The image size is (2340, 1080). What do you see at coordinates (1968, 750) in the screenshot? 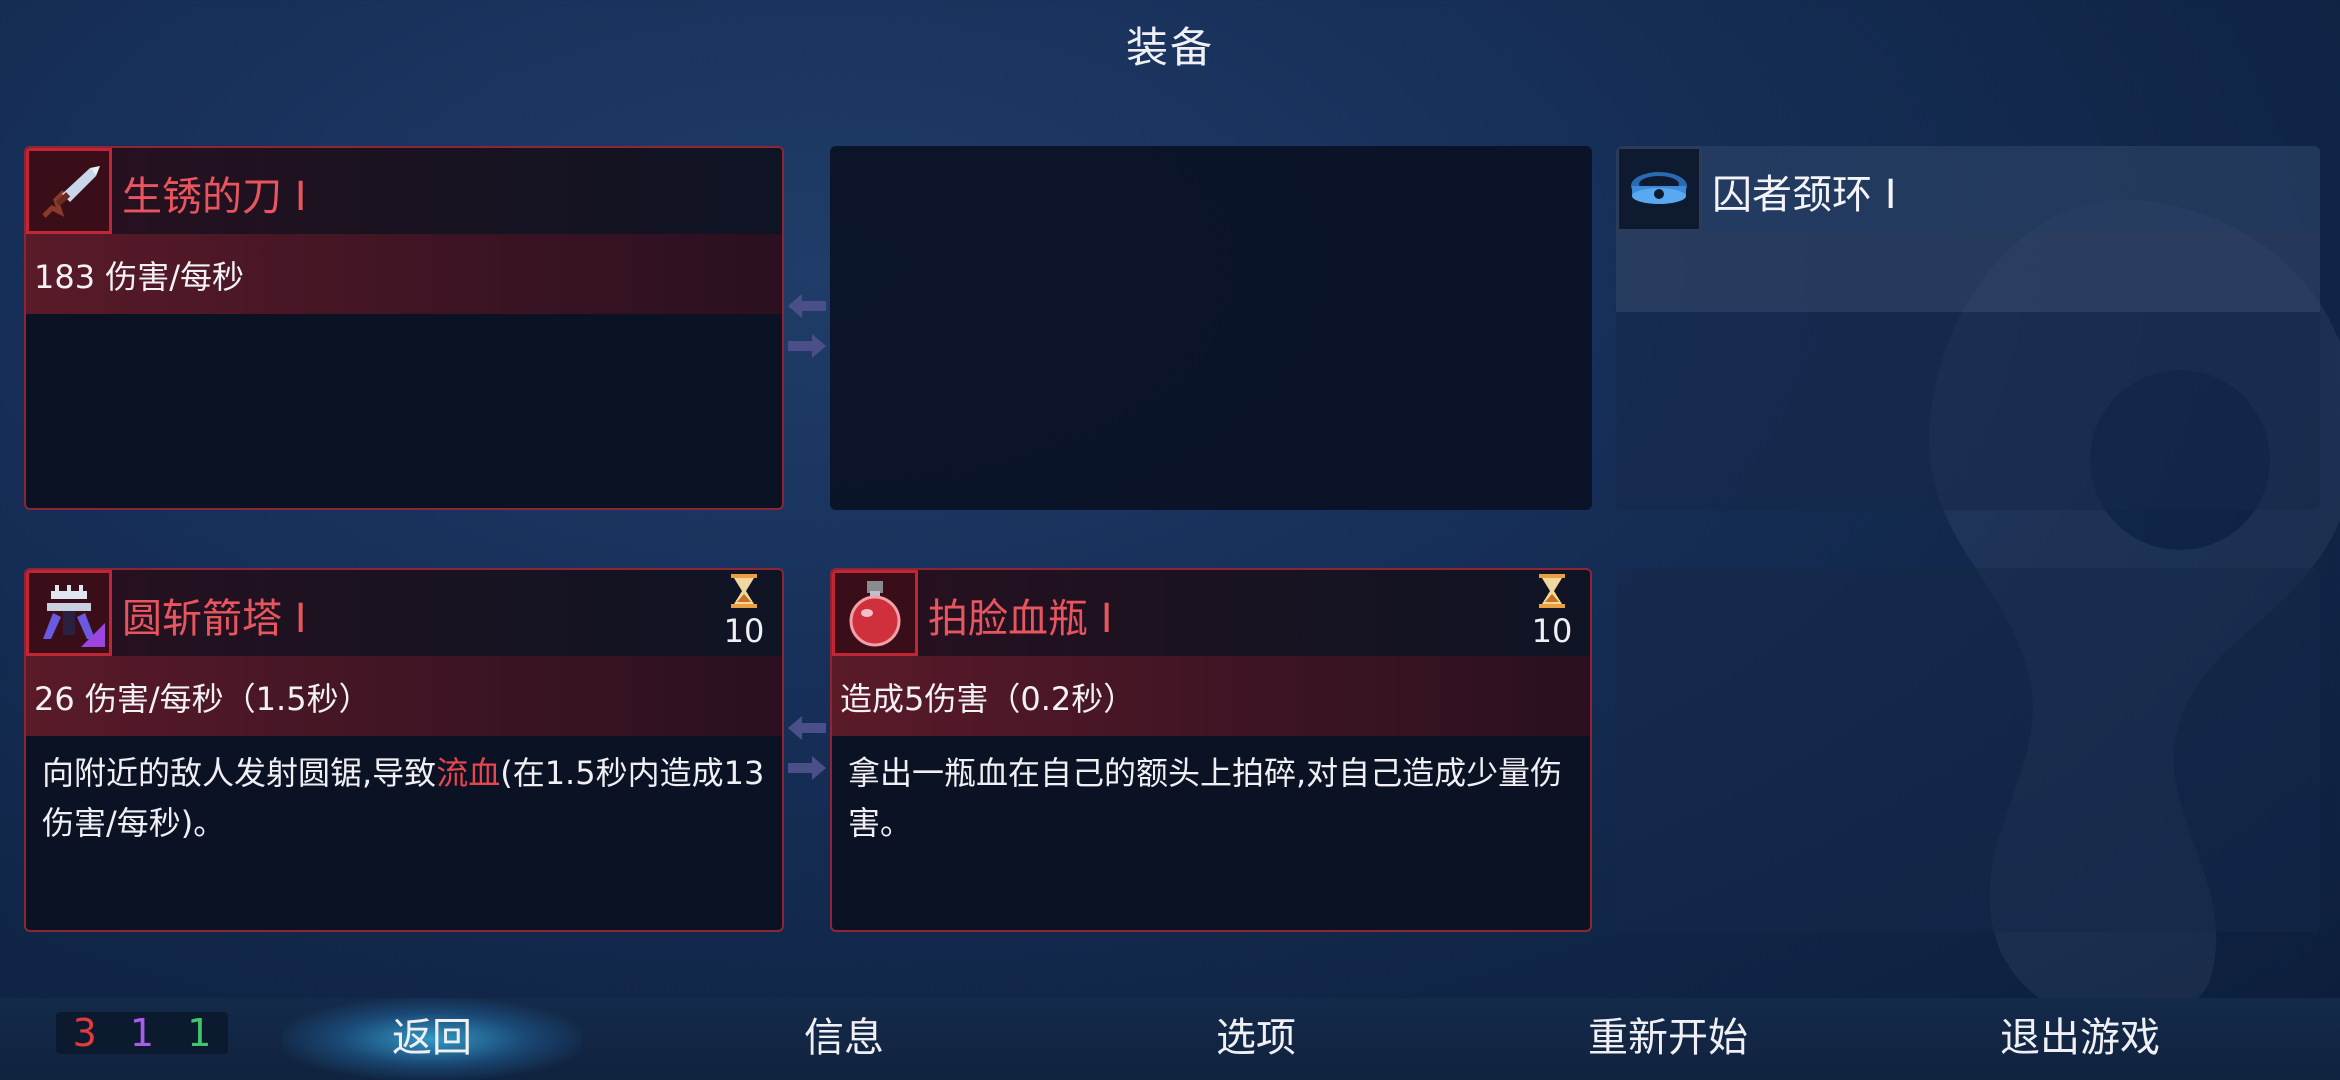
I see `empty-slot` at bounding box center [1968, 750].